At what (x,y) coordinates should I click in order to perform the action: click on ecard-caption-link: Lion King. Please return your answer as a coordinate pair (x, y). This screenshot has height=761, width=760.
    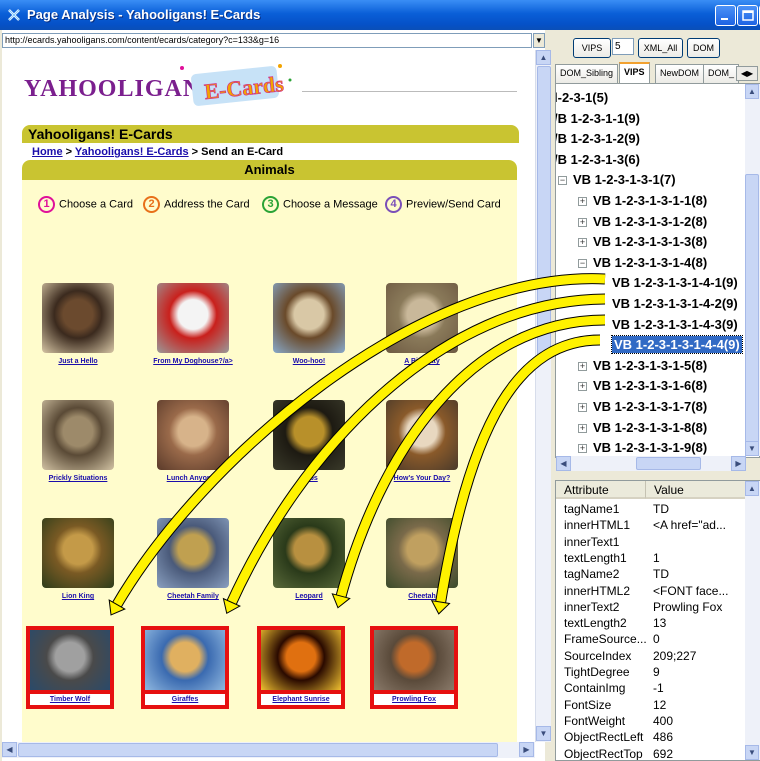
    Looking at the image, I should click on (78, 596).